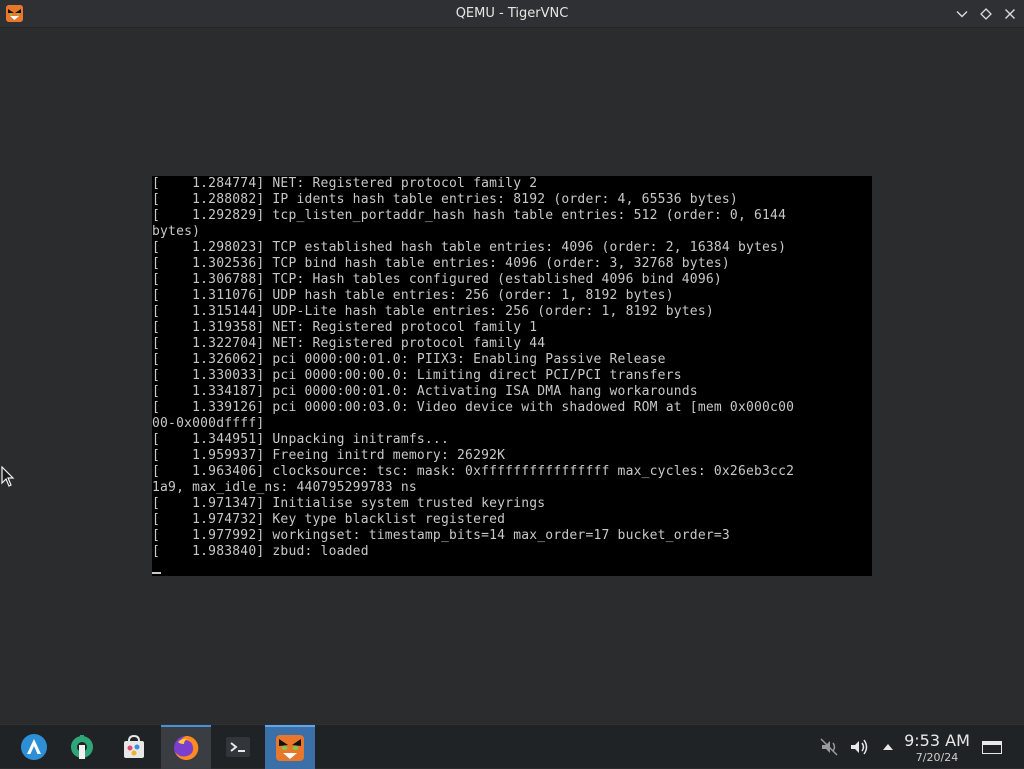  I want to click on clock-date: 7/20/24, so click(937, 757).